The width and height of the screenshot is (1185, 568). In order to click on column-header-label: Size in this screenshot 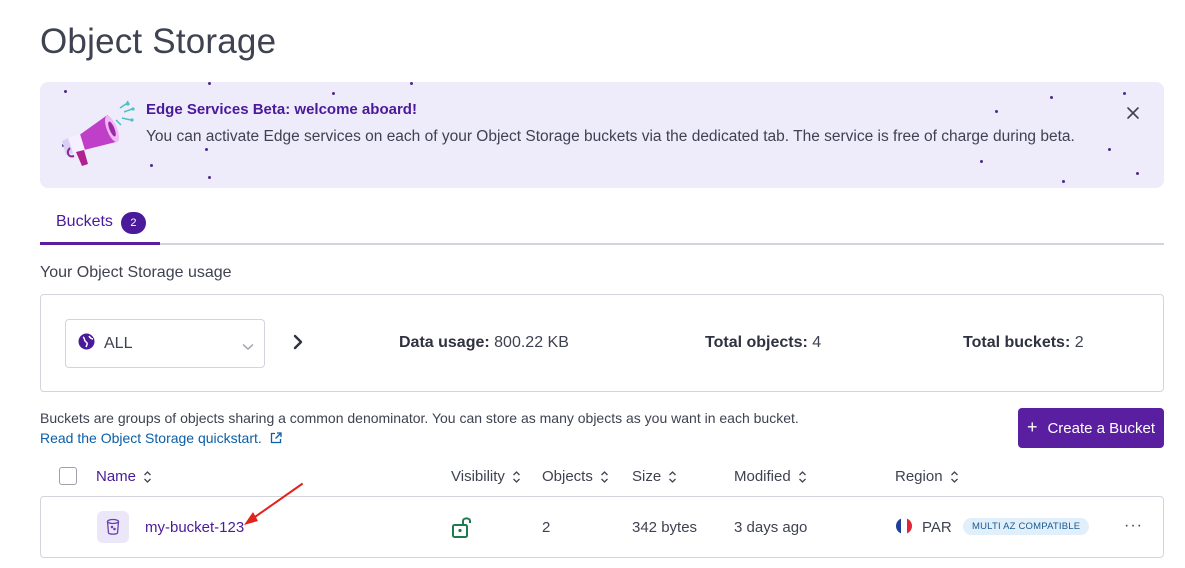, I will do `click(647, 476)`.